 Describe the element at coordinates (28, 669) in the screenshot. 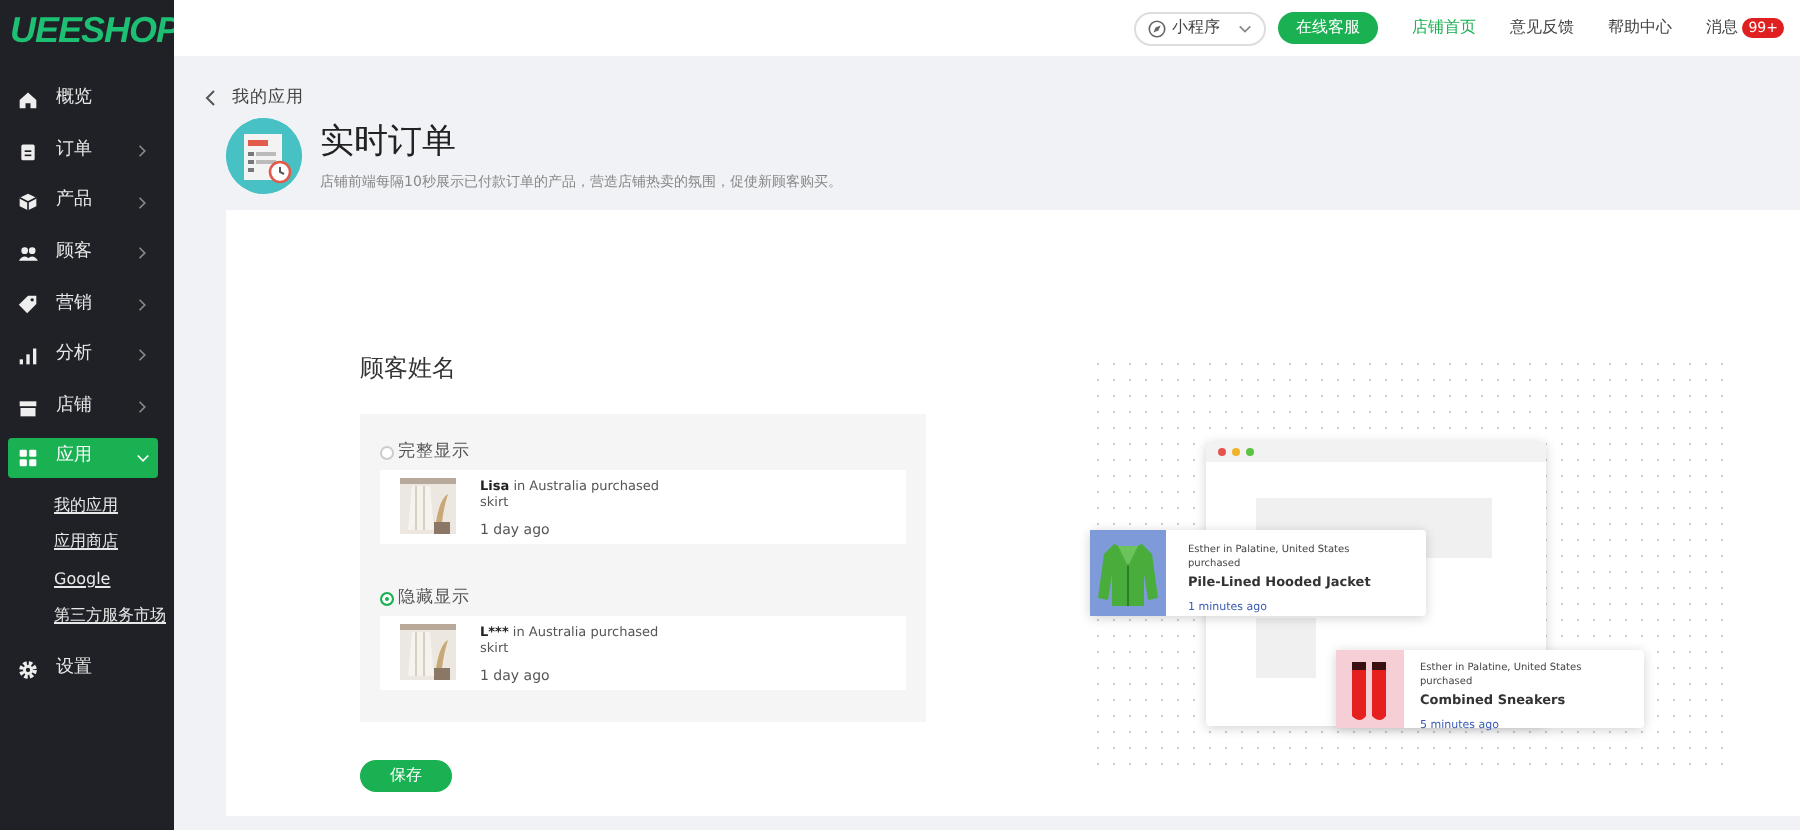

I see `gear-icon` at that location.